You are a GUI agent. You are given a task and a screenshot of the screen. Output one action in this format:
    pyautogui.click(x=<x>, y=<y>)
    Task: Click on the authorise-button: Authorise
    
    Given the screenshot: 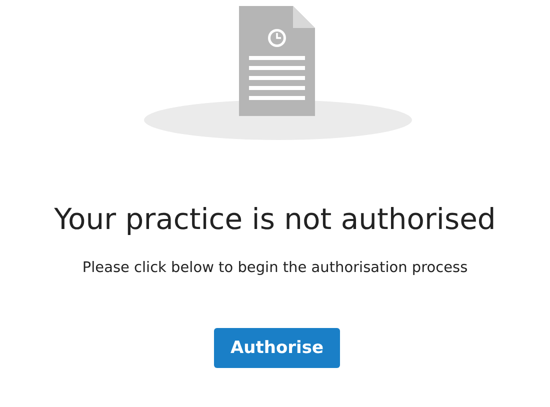 What is the action you would take?
    pyautogui.click(x=277, y=348)
    